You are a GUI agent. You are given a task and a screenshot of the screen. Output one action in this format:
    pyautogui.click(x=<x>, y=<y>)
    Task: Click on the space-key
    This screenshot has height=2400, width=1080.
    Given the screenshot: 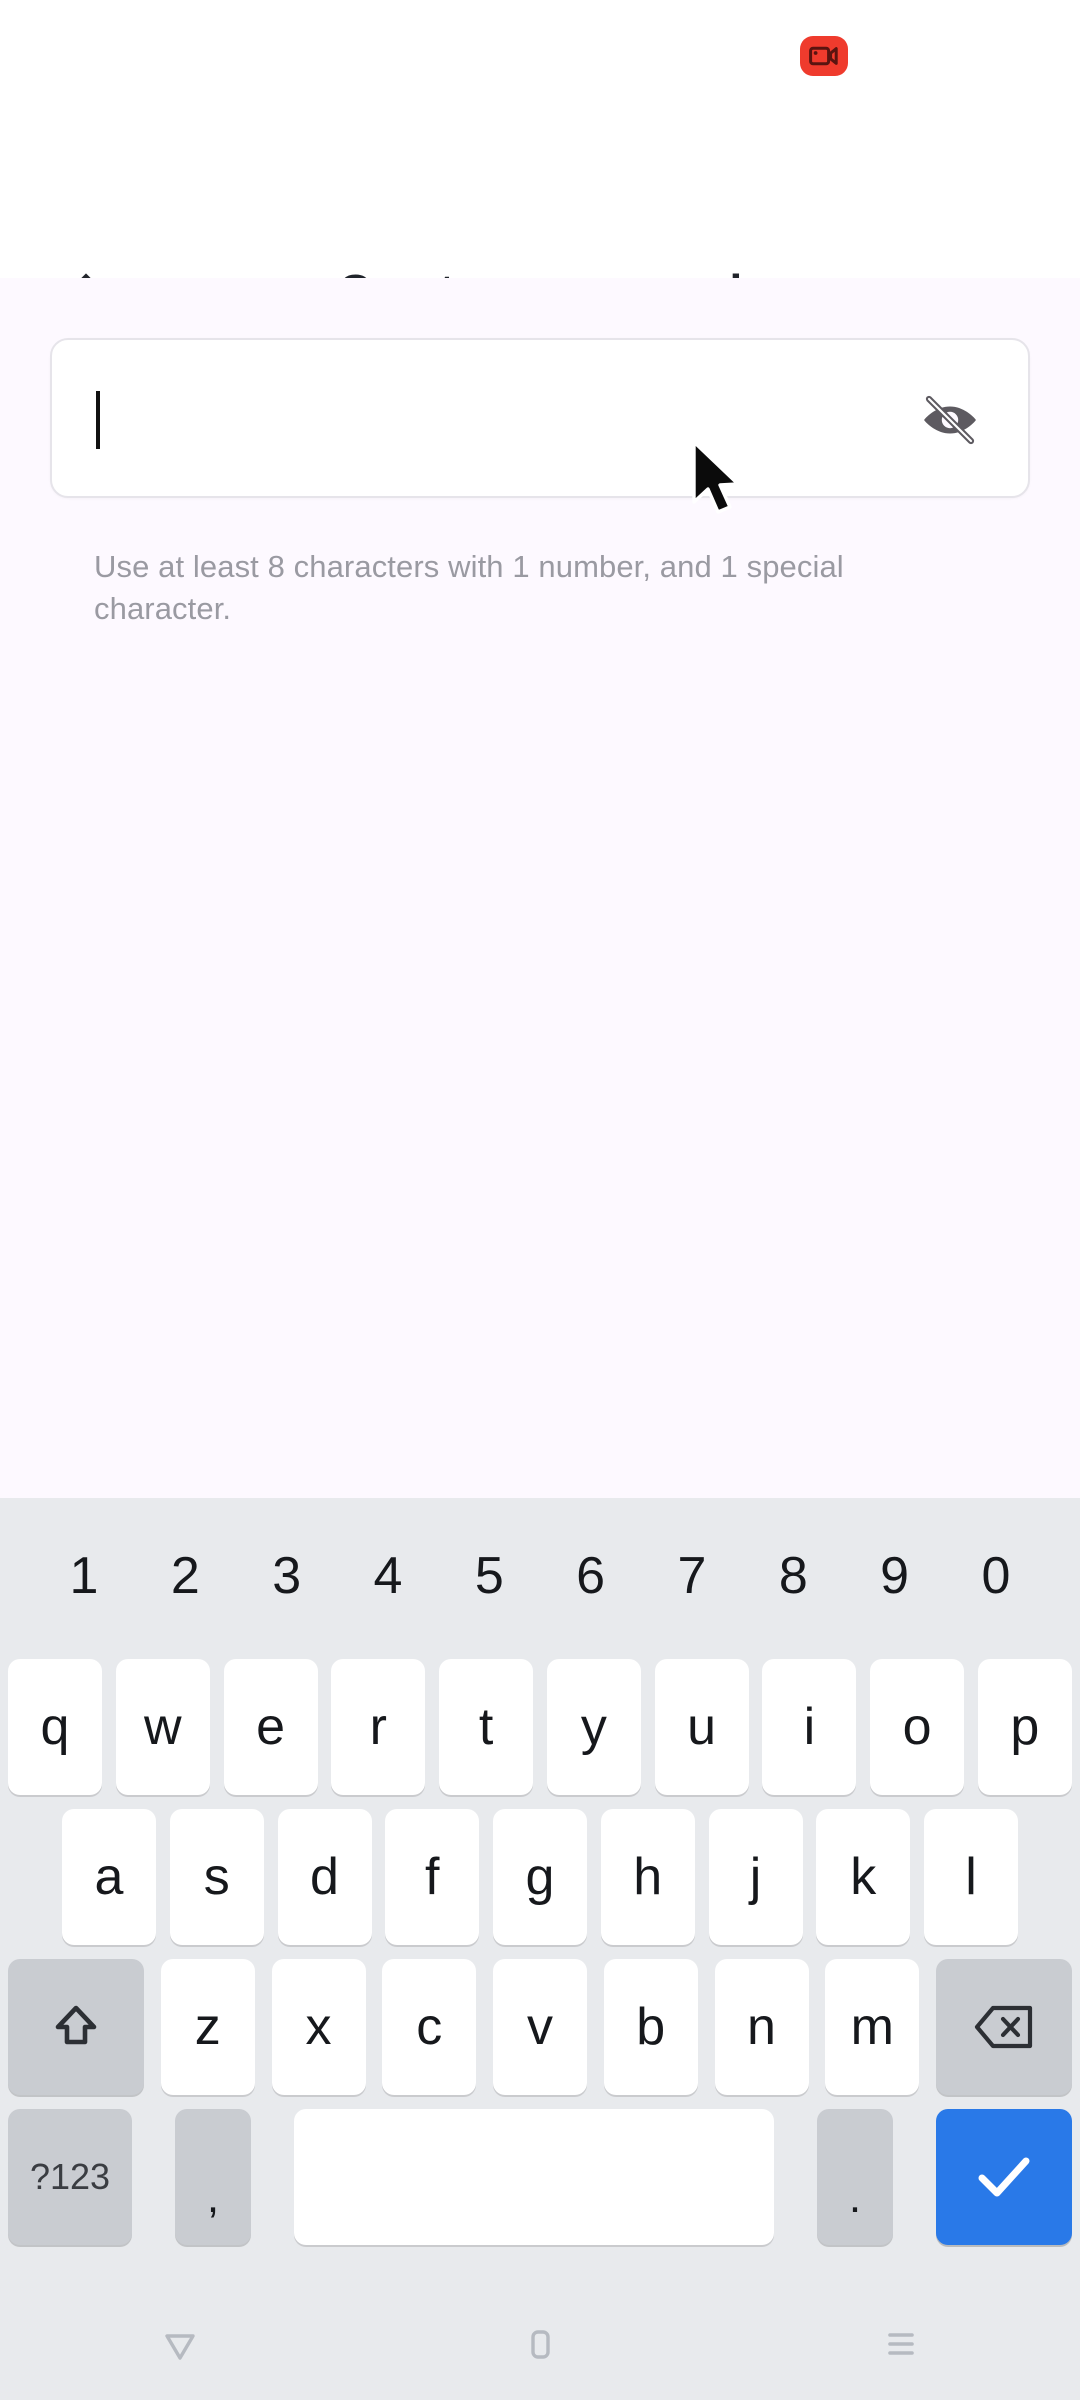 What is the action you would take?
    pyautogui.click(x=534, y=2177)
    